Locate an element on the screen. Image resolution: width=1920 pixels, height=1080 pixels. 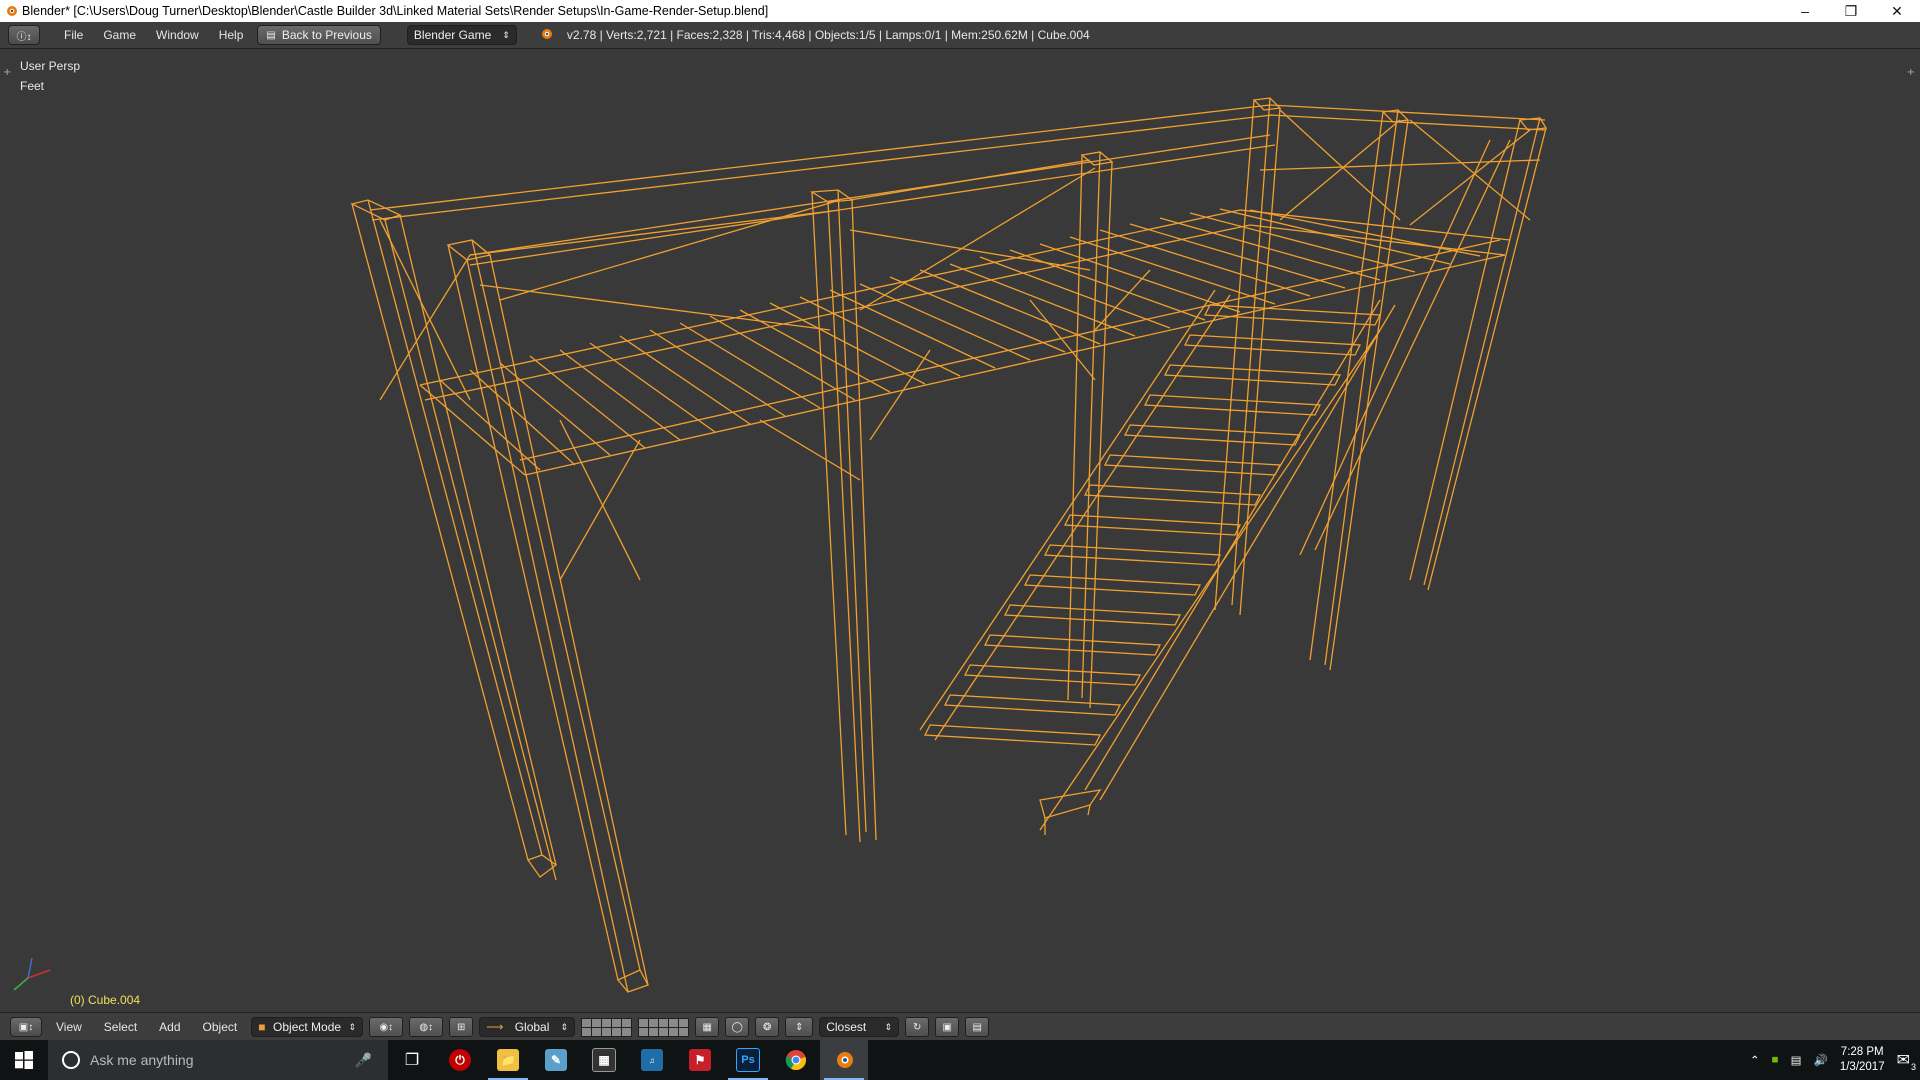
orientation-label: Global is located at coordinates (532, 1027).